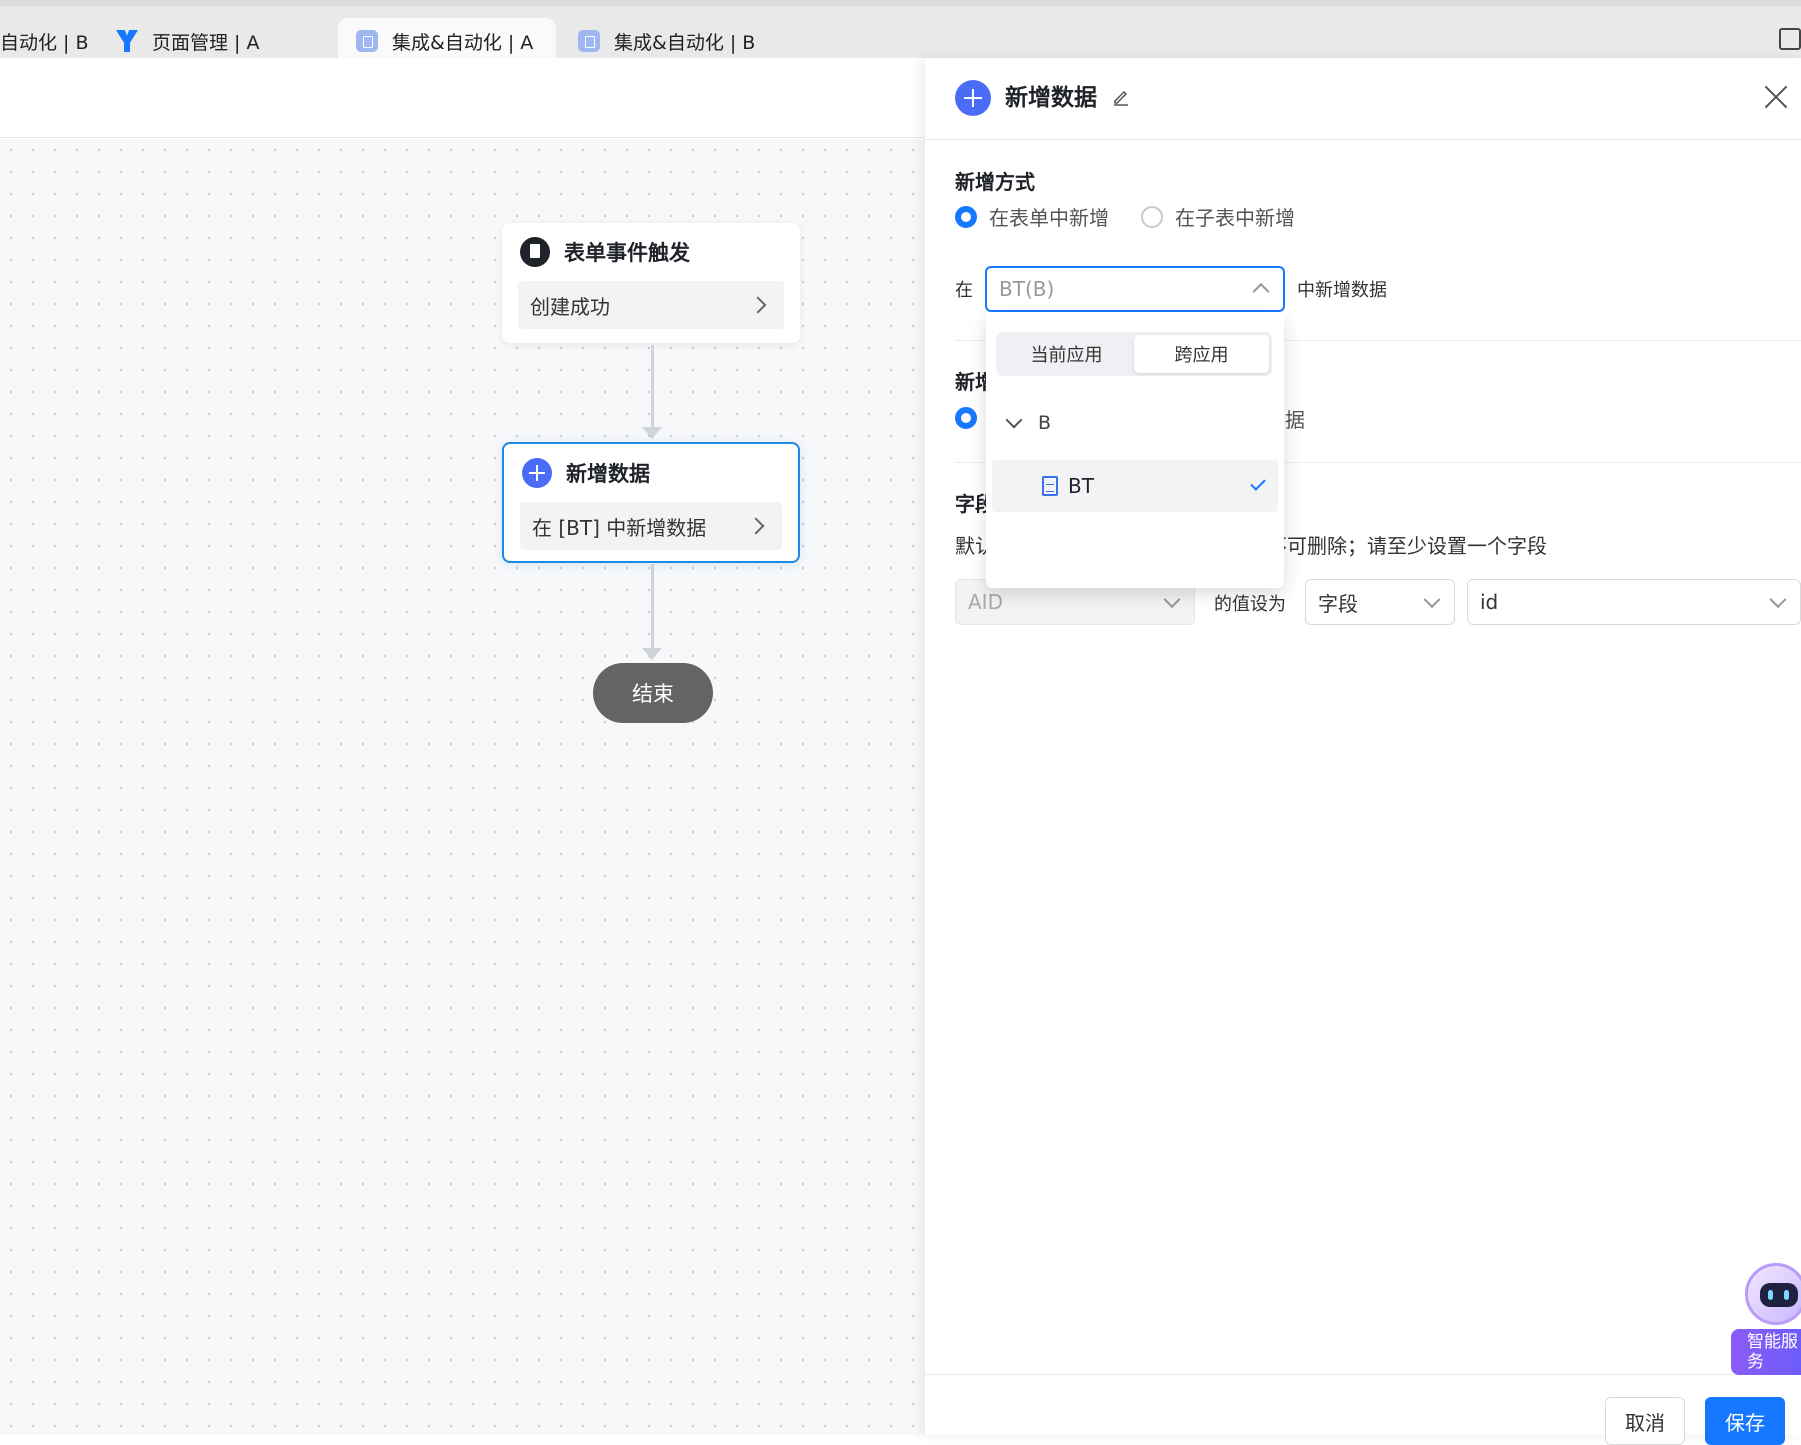  I want to click on radio-form, so click(966, 216).